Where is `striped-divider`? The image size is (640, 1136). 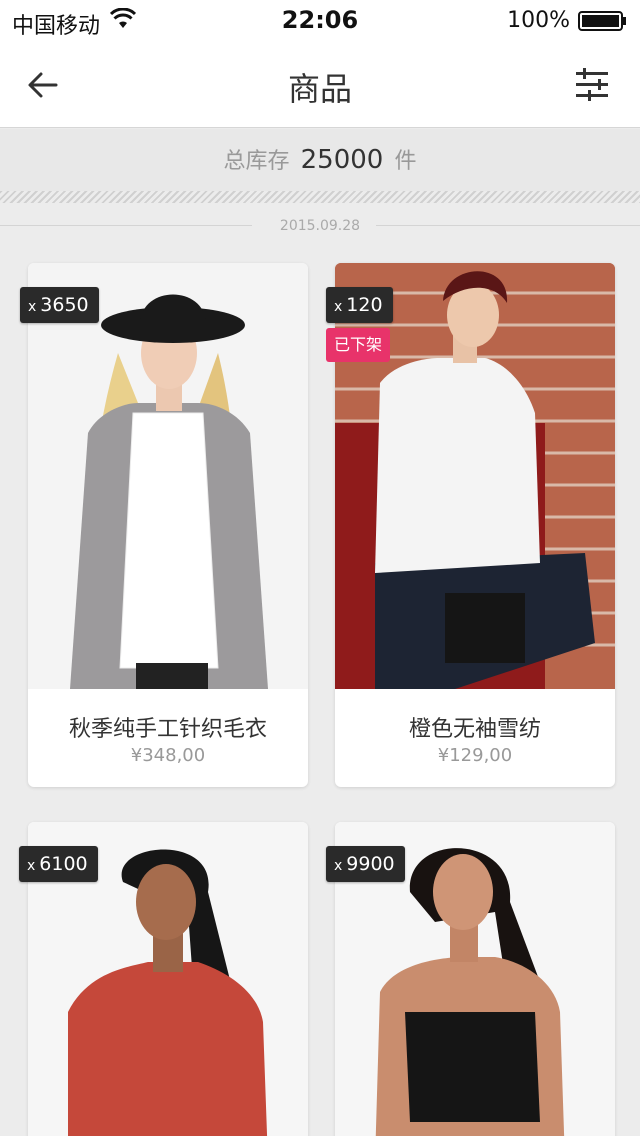
striped-divider is located at coordinates (320, 197).